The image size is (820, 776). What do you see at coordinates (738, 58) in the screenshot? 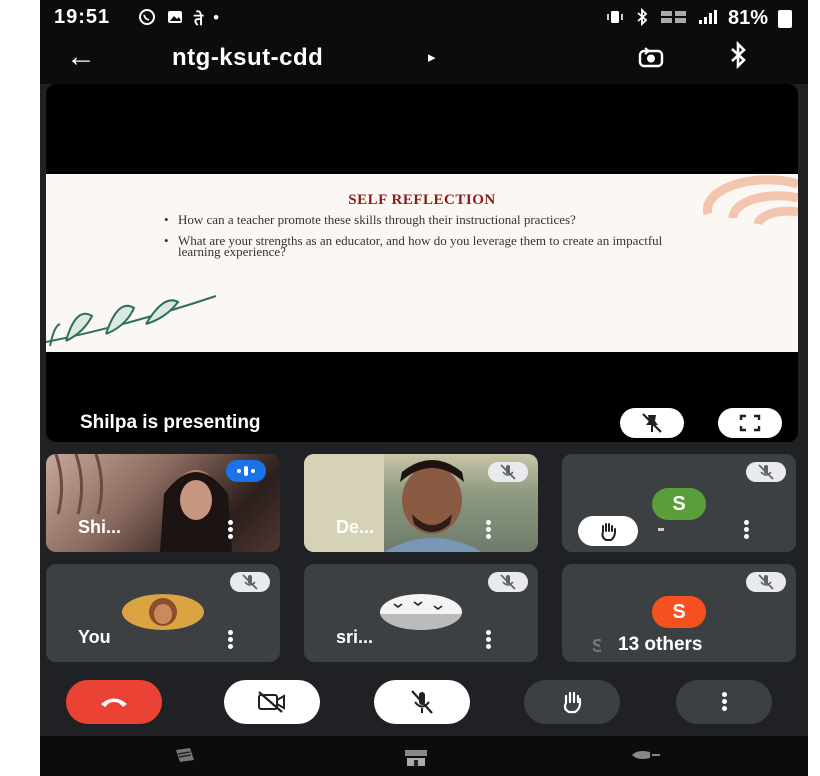
I see `bluetooth-icon` at bounding box center [738, 58].